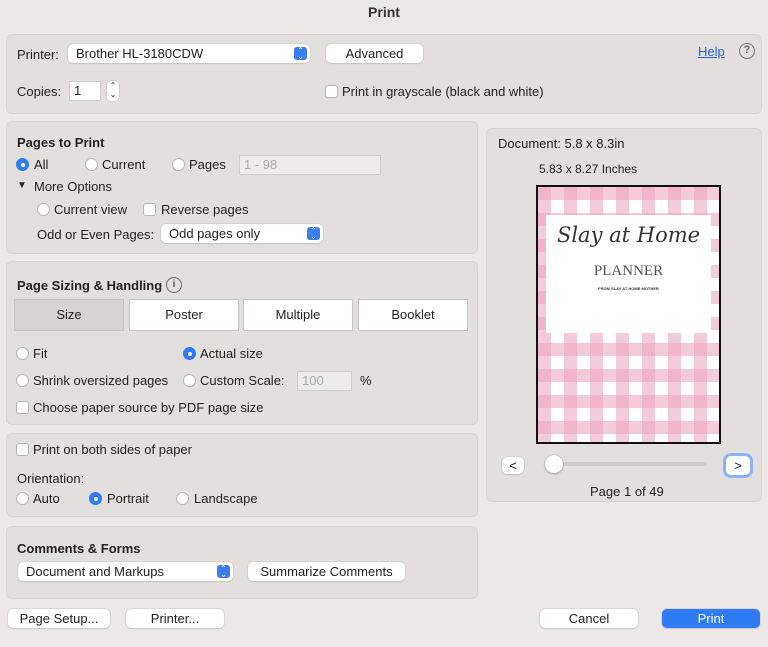 This screenshot has height=647, width=768. Describe the element at coordinates (628, 235) in the screenshot. I see `page-title-script: Slay at Home` at that location.